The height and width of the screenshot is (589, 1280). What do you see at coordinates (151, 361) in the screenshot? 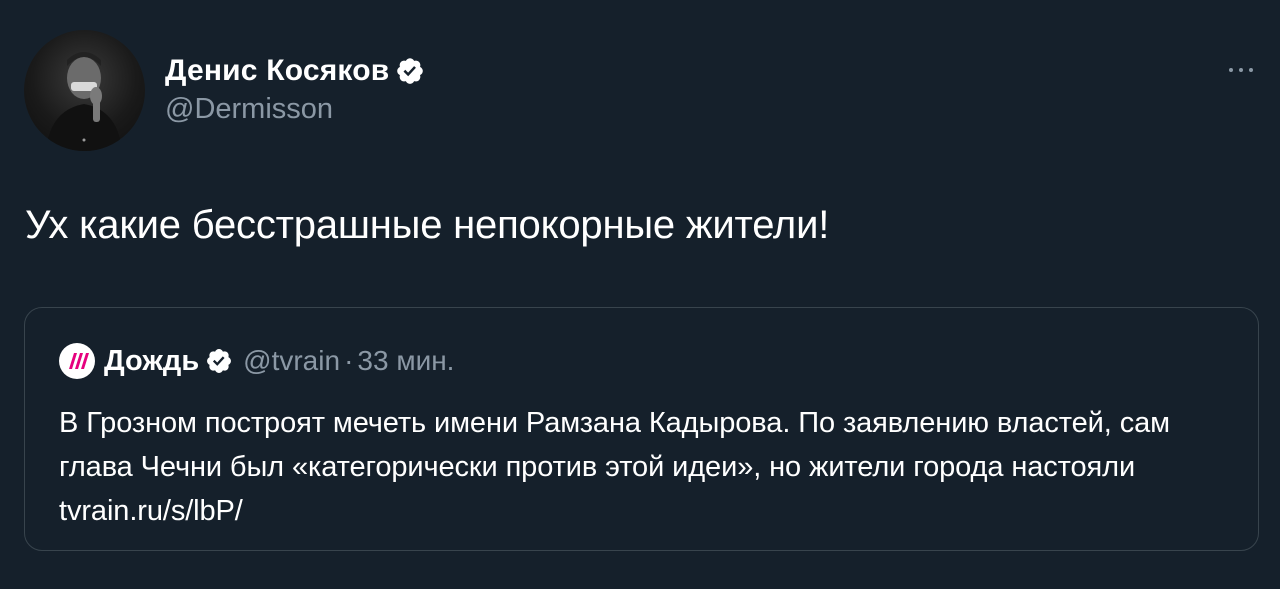
I see `quoted-author-name: Дождь` at bounding box center [151, 361].